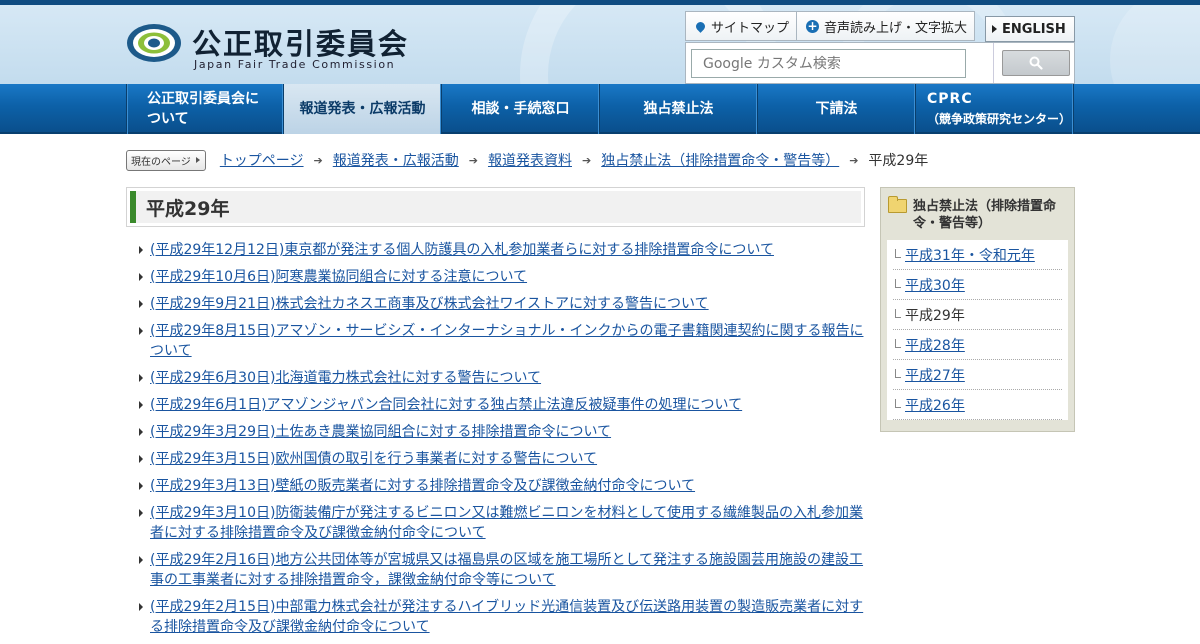 The image size is (1200, 644). I want to click on nav-antimonopoly-label: 独占禁止法, so click(678, 109).